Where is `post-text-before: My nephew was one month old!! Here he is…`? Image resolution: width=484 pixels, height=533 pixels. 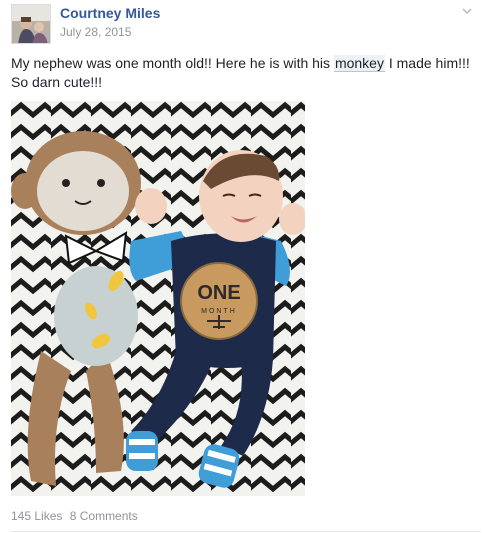
post-text-before: My nephew was one month old!! Here he is… is located at coordinates (172, 63).